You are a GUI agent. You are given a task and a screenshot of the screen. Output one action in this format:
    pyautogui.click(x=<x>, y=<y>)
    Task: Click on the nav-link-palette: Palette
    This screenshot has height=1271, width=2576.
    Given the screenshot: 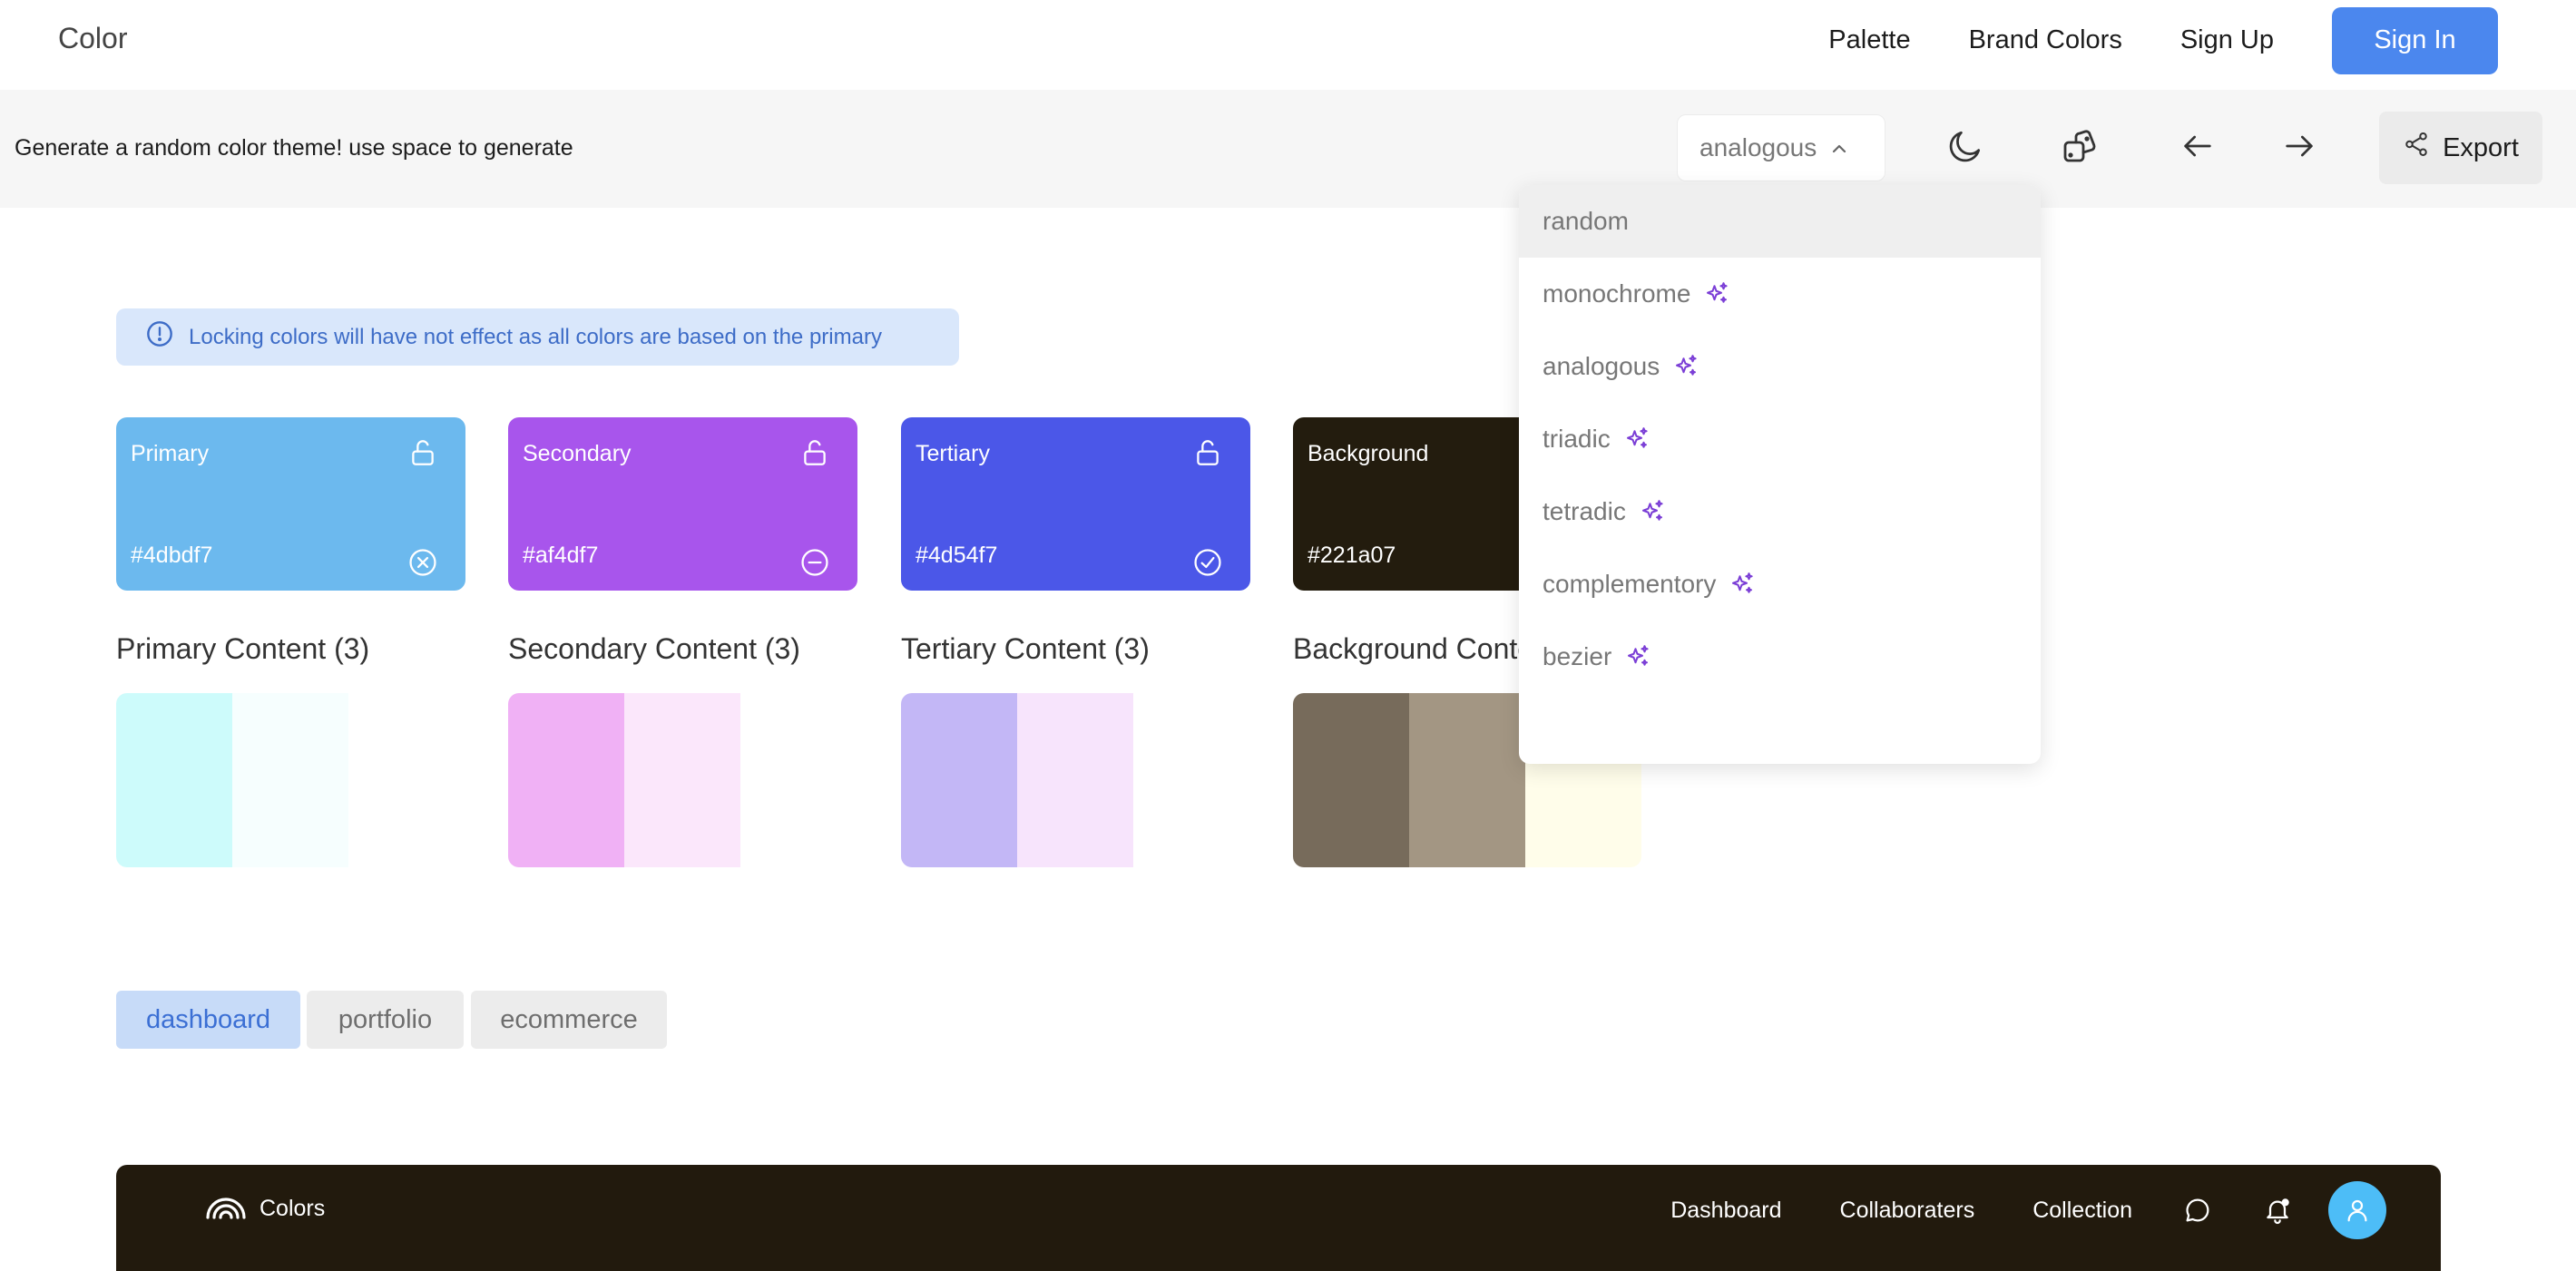 What is the action you would take?
    pyautogui.click(x=1869, y=40)
    